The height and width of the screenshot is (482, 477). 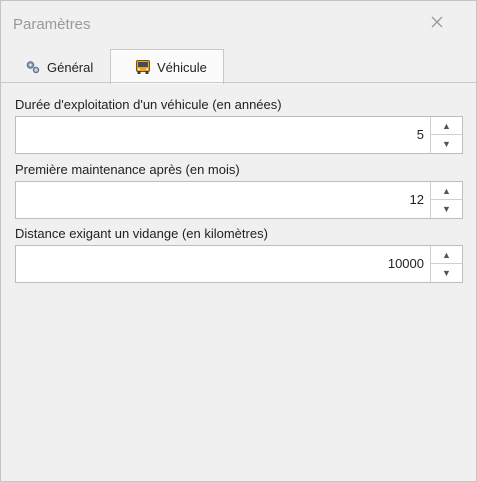 What do you see at coordinates (127, 169) in the screenshot?
I see `first-maintenance-label: Première maintenance après (en mois)` at bounding box center [127, 169].